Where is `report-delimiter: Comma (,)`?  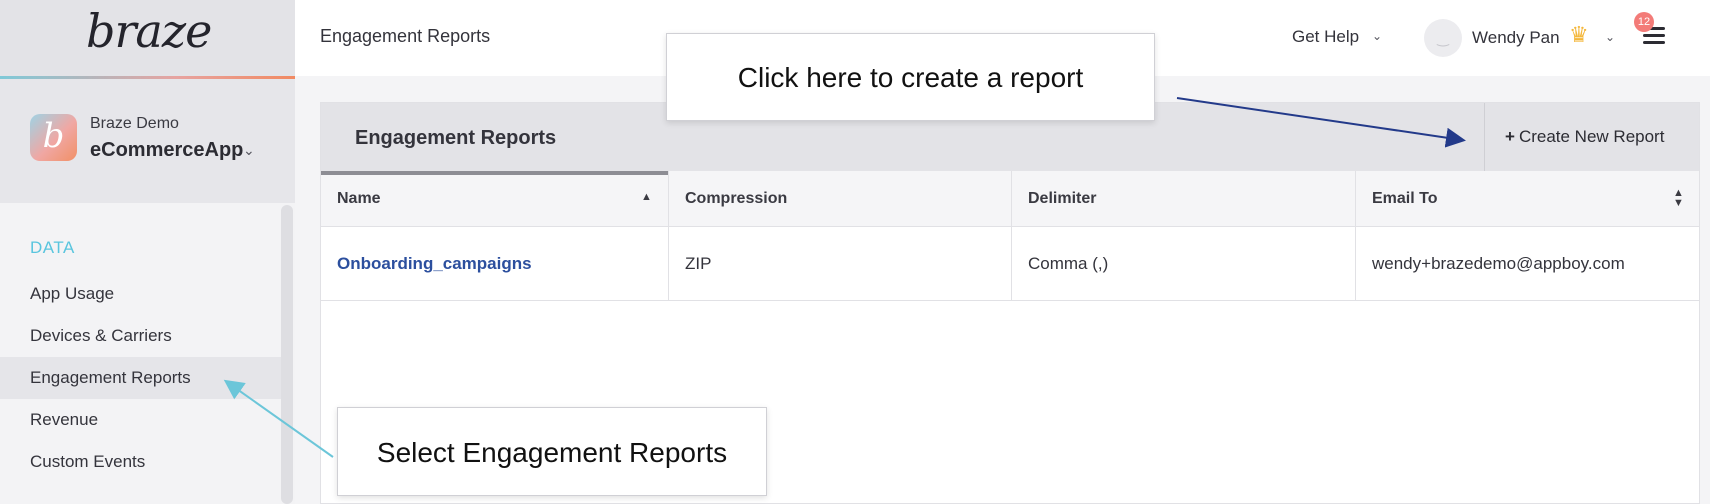
report-delimiter: Comma (,) is located at coordinates (1184, 264).